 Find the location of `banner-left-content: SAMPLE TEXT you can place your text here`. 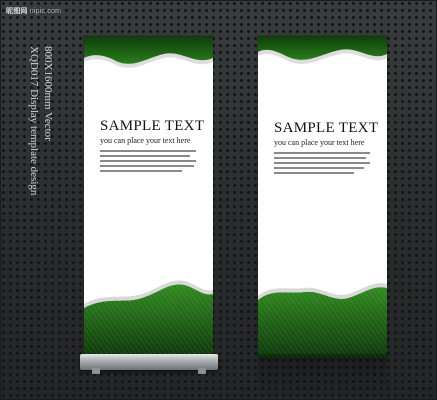

banner-left-content: SAMPLE TEXT you can place your text here is located at coordinates (148, 146).